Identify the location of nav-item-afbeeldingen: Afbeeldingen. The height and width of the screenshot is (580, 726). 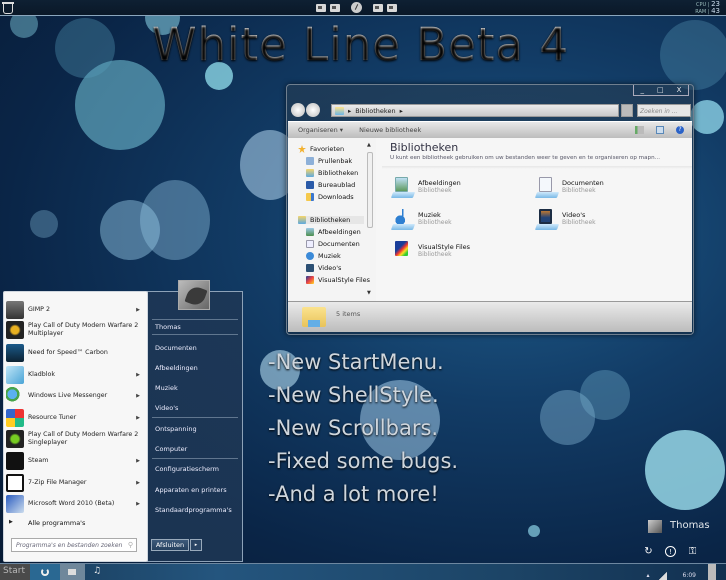
(333, 232).